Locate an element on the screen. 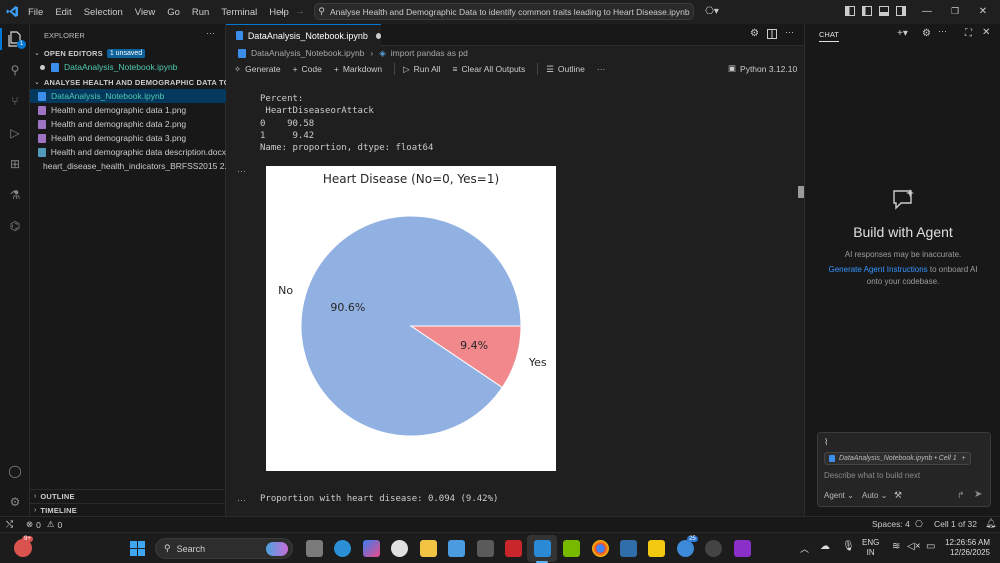 This screenshot has width=1000, height=563. chat-more-icon: ··· is located at coordinates (942, 31).